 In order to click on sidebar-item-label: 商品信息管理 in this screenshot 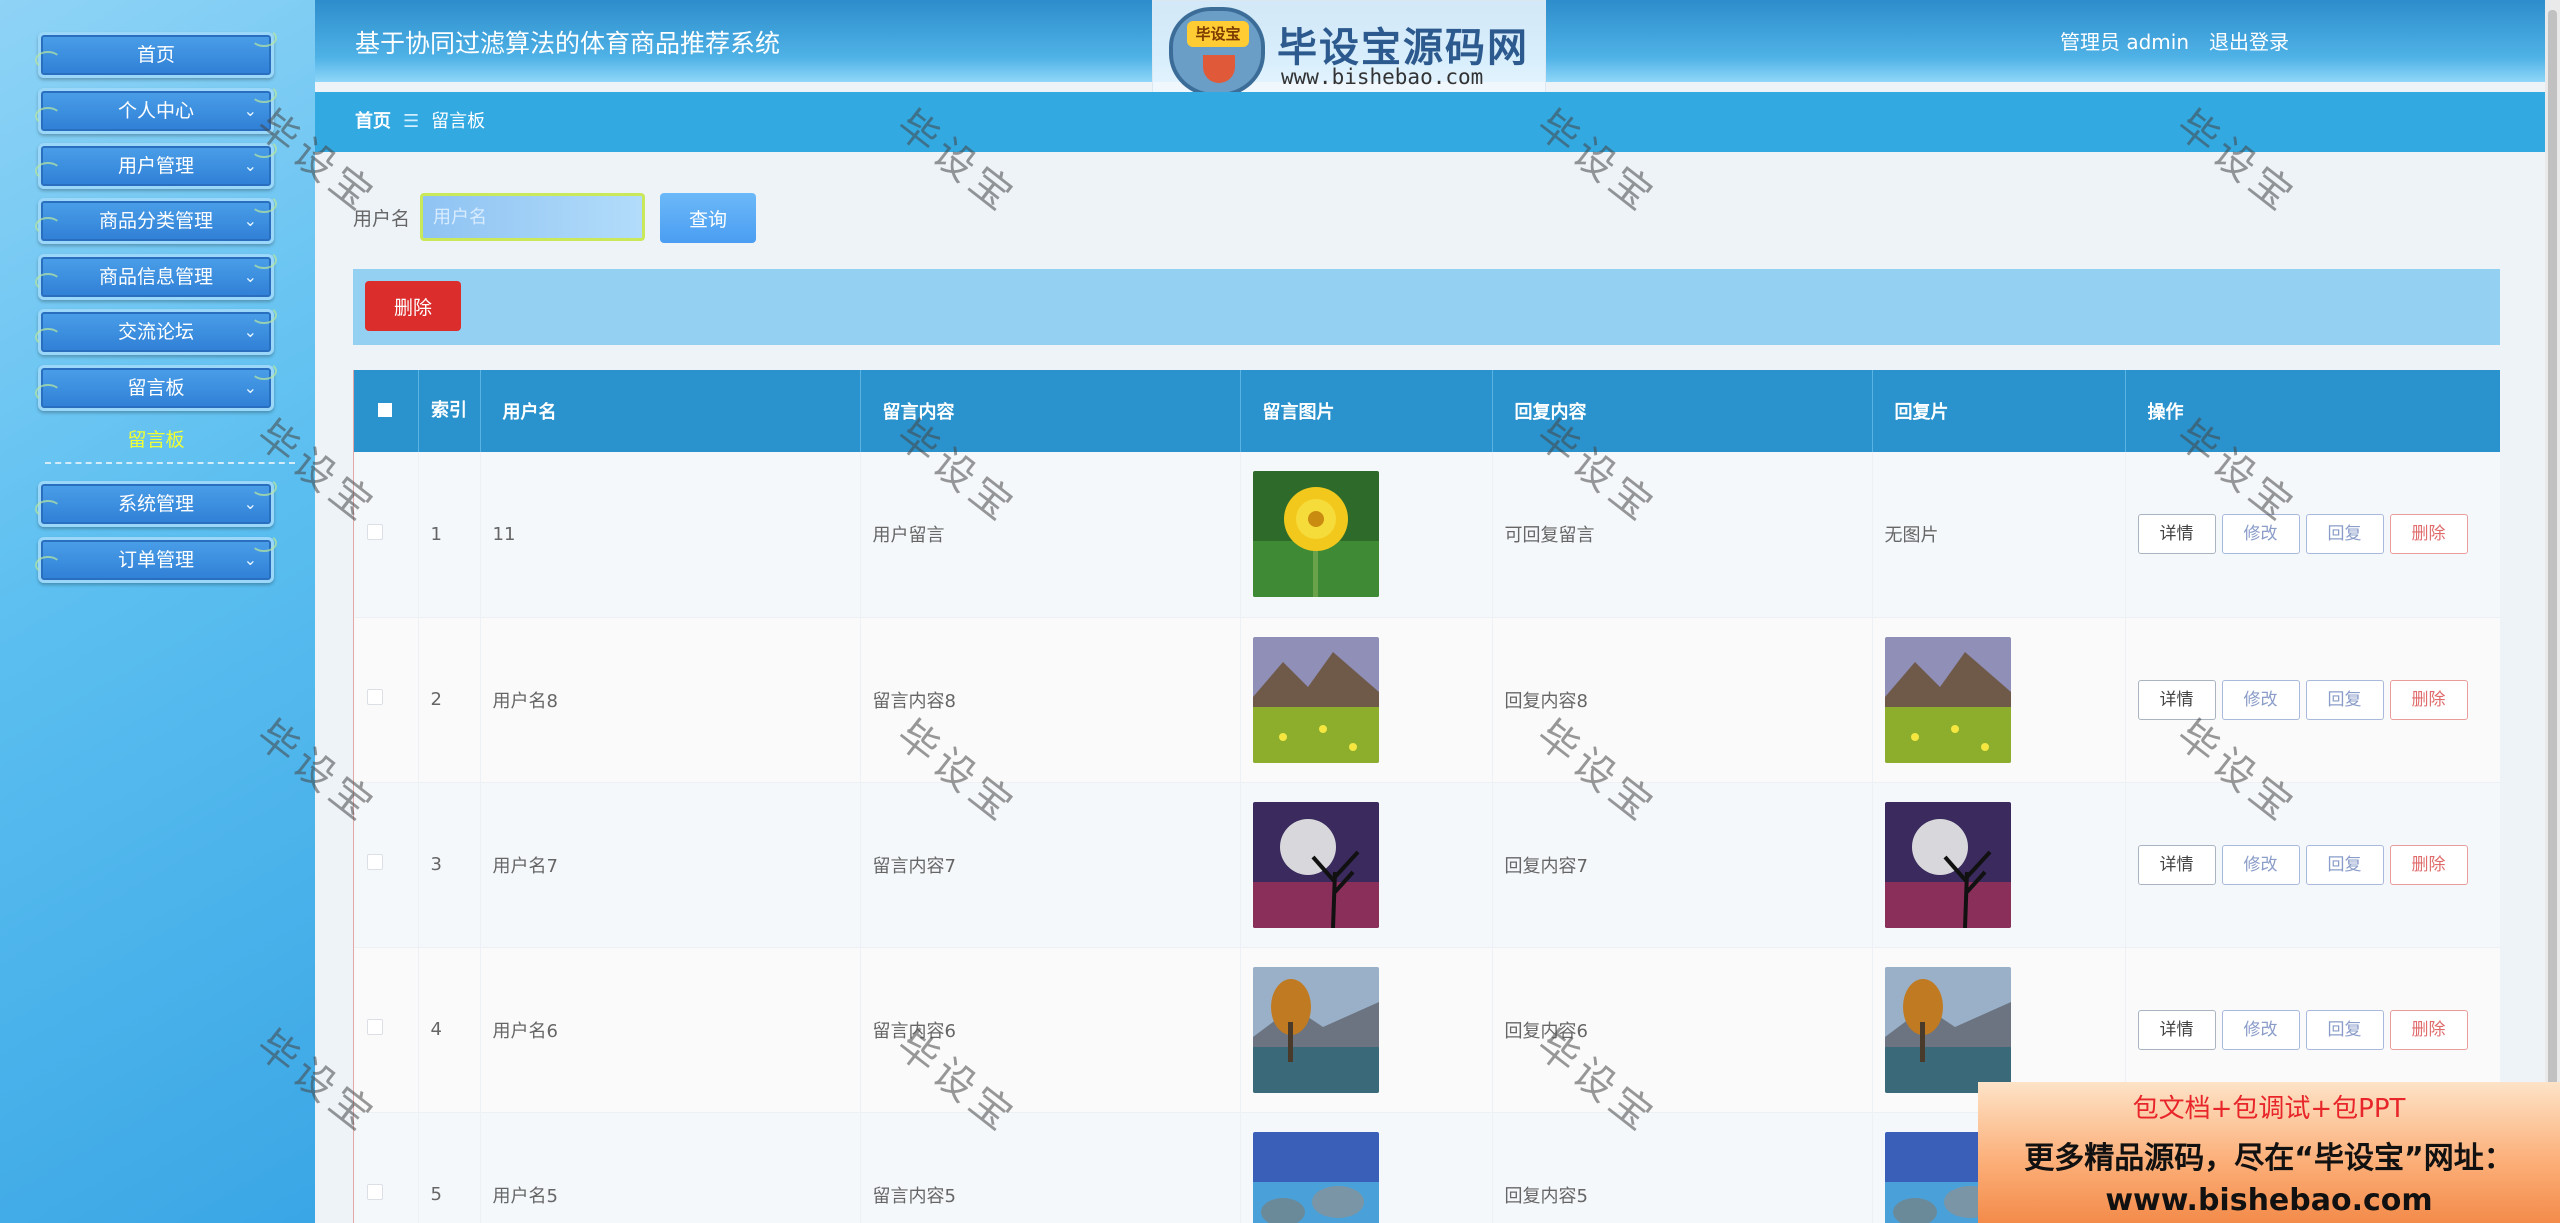, I will do `click(155, 277)`.